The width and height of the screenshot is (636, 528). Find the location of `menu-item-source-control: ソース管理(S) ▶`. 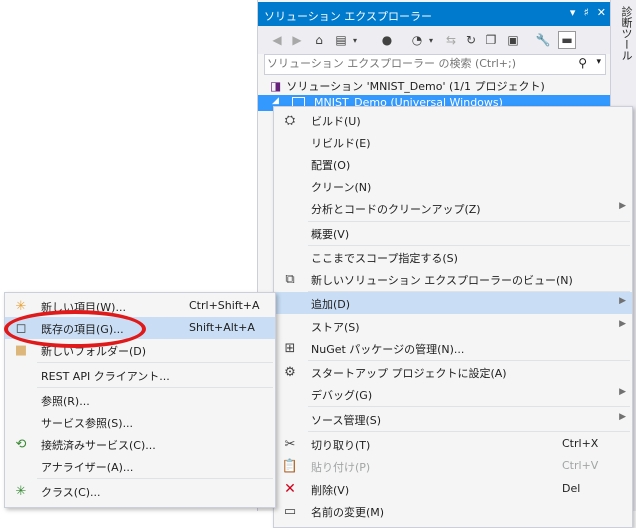

menu-item-source-control: ソース管理(S) ▶ is located at coordinates (453, 419).